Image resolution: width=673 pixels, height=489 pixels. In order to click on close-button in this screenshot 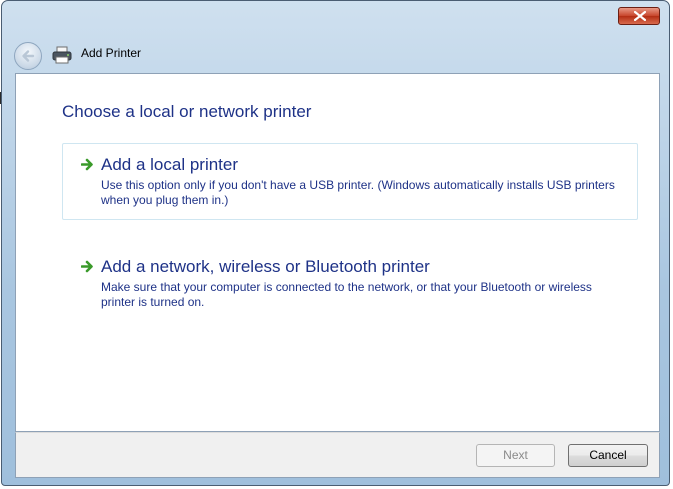, I will do `click(639, 16)`.